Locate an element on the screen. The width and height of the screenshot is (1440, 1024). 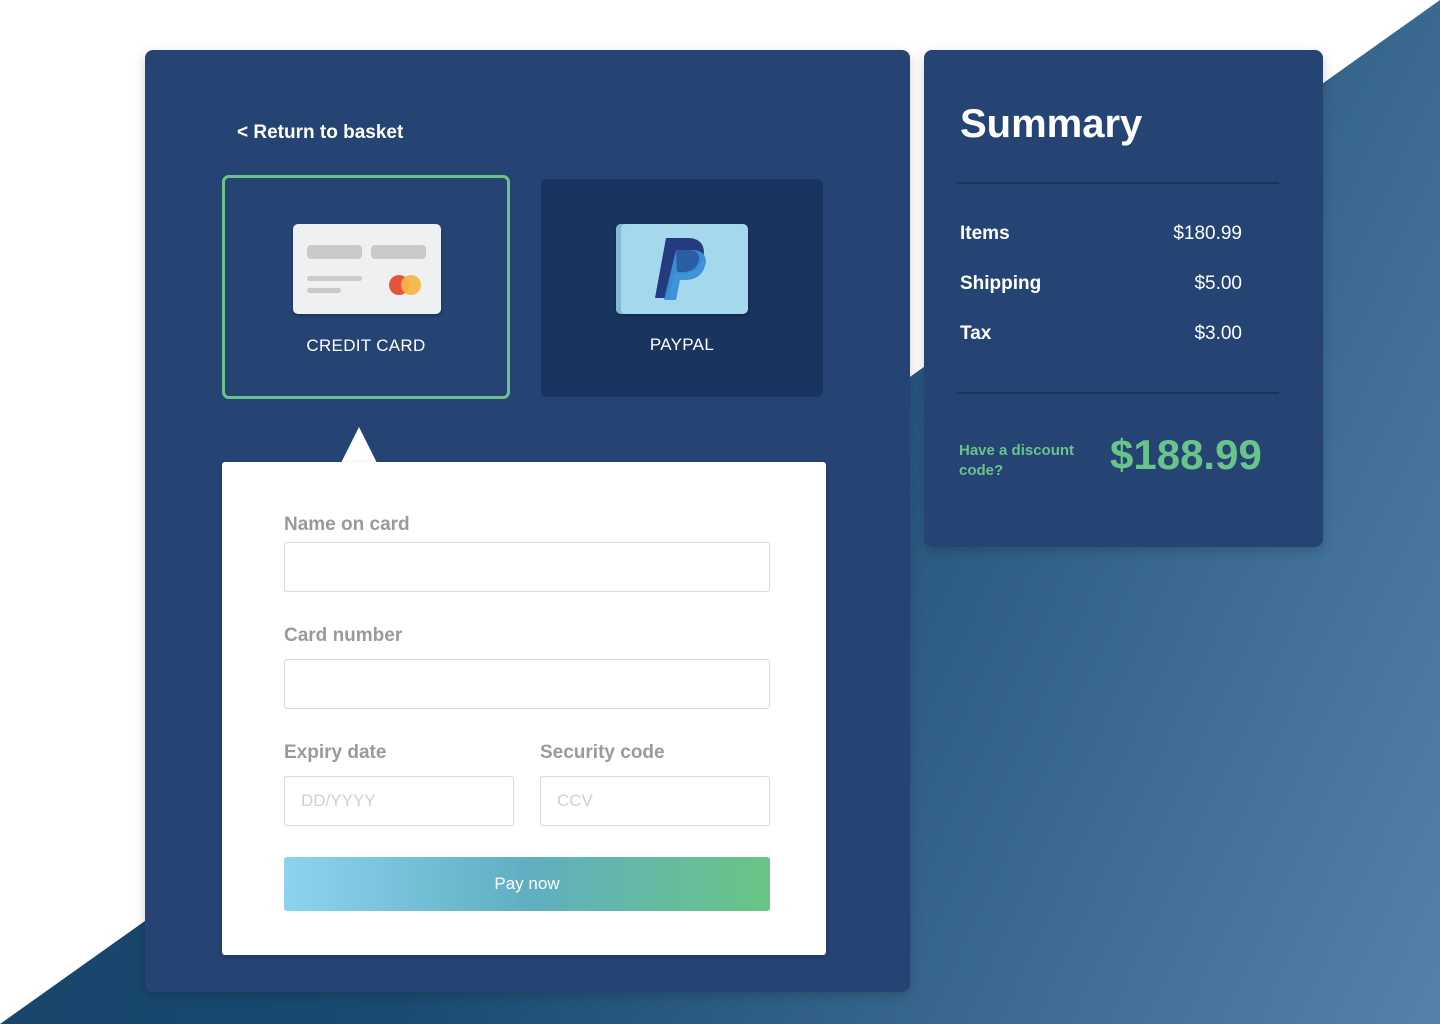
name-on-card-label: Name on card is located at coordinates (347, 524).